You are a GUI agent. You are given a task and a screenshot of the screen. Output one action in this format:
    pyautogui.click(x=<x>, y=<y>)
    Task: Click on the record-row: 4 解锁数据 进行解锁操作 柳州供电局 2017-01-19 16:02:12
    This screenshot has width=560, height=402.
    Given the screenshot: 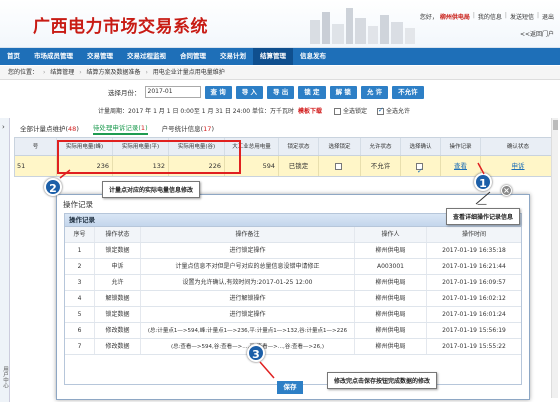 What is the action you would take?
    pyautogui.click(x=293, y=299)
    